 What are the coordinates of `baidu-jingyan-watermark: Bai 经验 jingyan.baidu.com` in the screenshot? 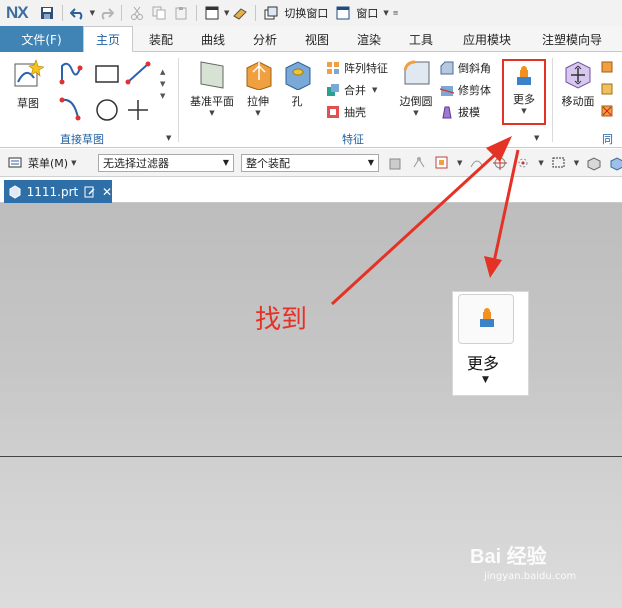 It's located at (523, 561).